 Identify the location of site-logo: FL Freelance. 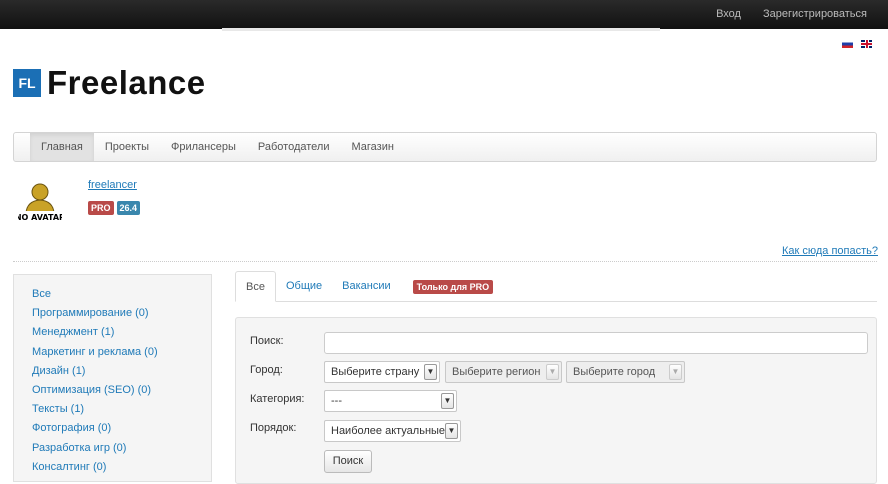
(109, 82).